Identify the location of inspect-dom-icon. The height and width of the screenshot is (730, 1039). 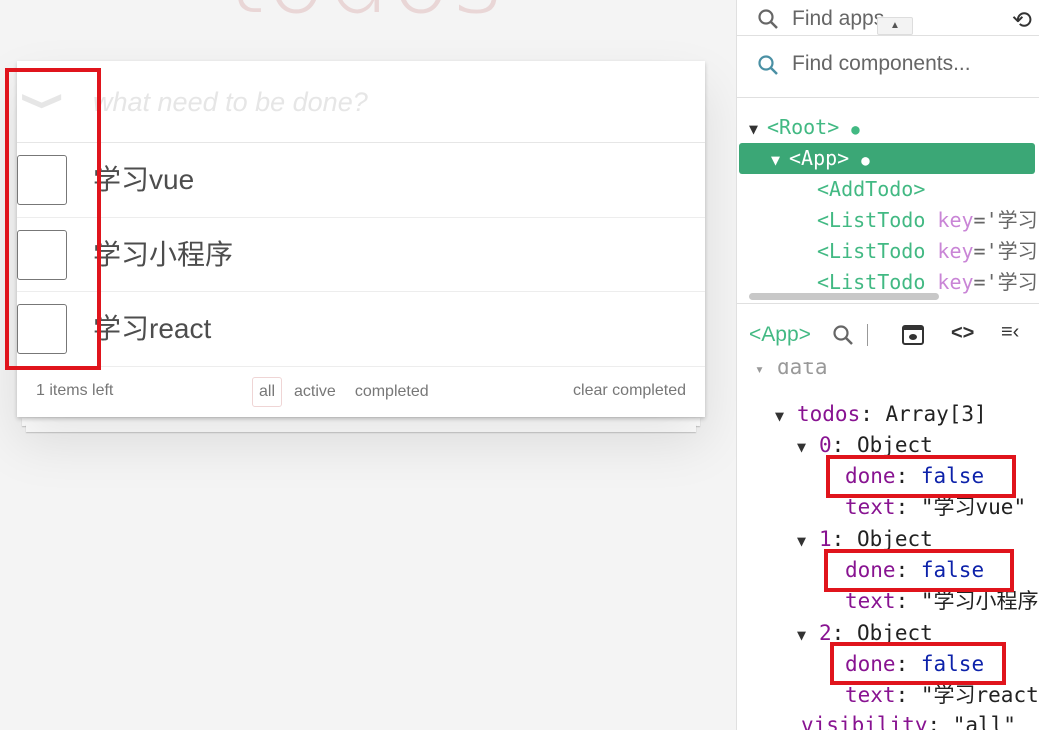
(913, 335).